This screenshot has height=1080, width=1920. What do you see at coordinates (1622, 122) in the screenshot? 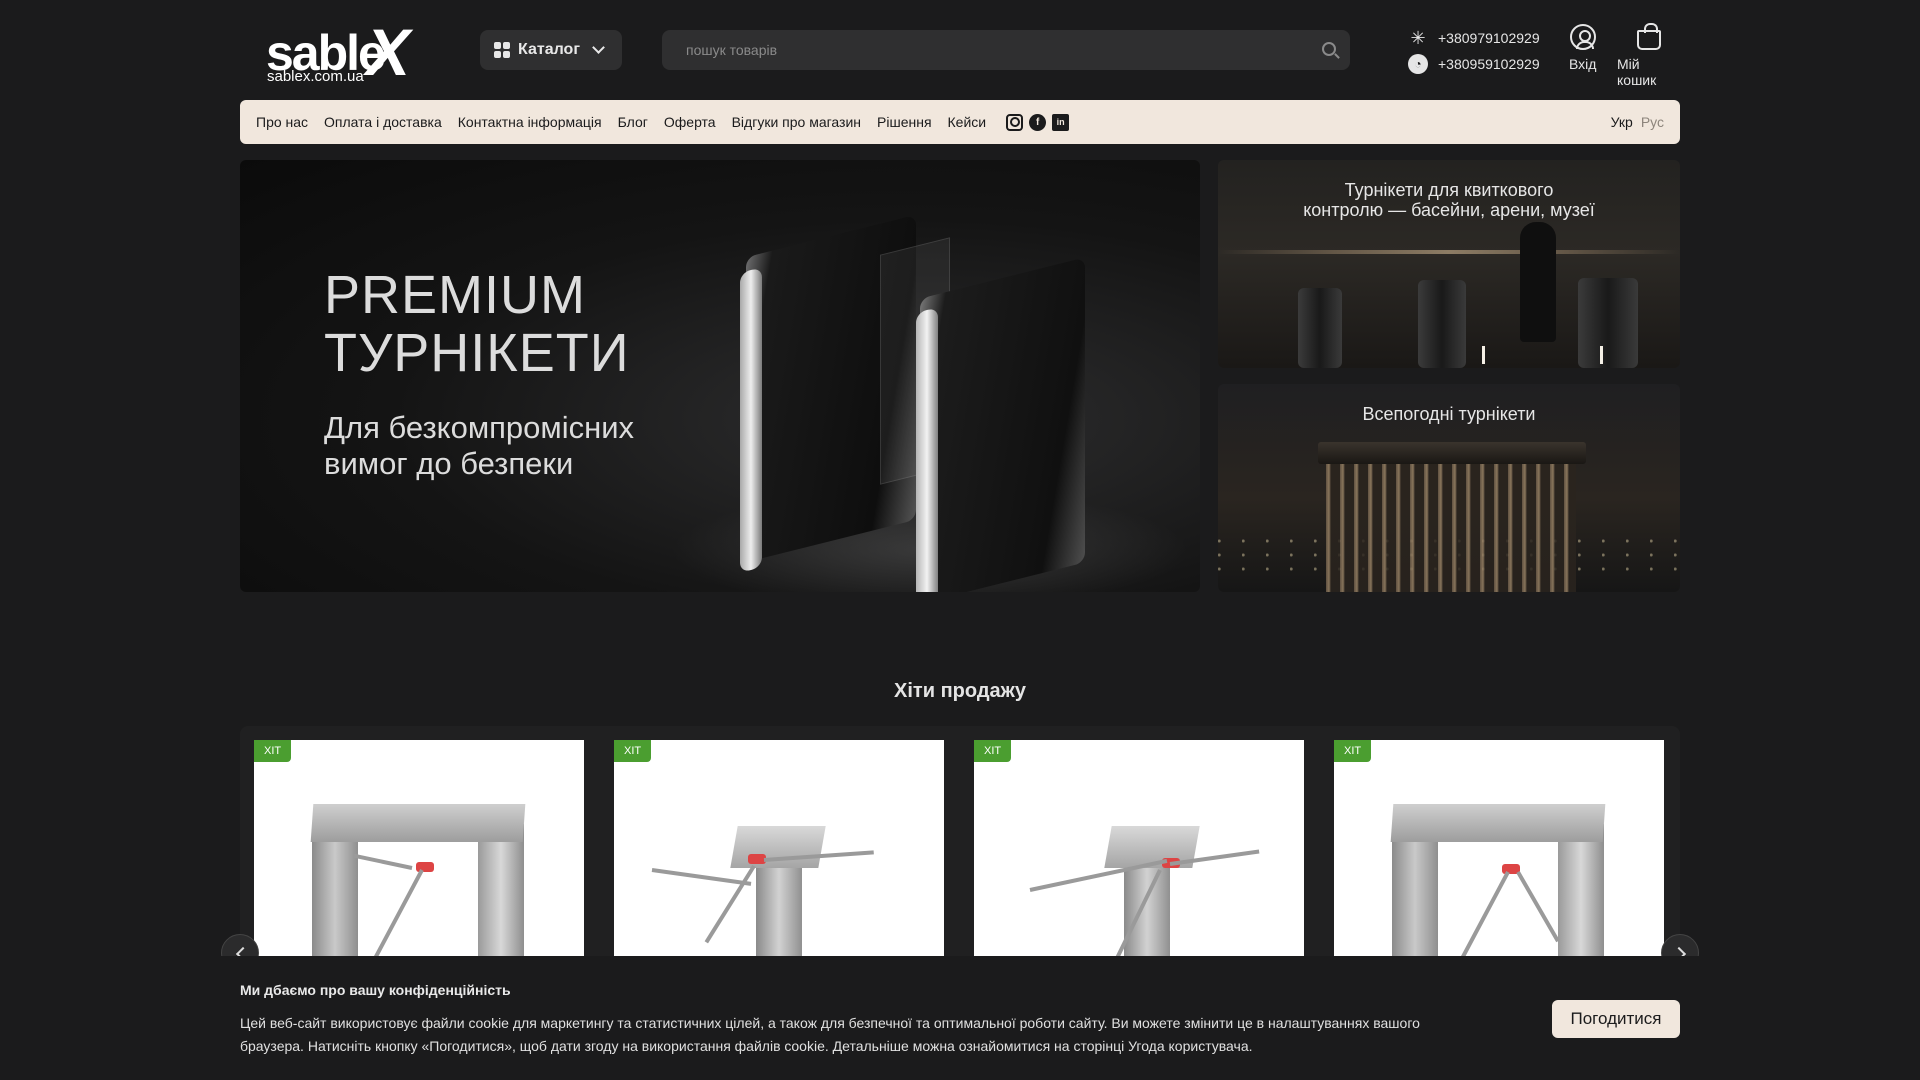
I see `lang-ukr: Укр` at bounding box center [1622, 122].